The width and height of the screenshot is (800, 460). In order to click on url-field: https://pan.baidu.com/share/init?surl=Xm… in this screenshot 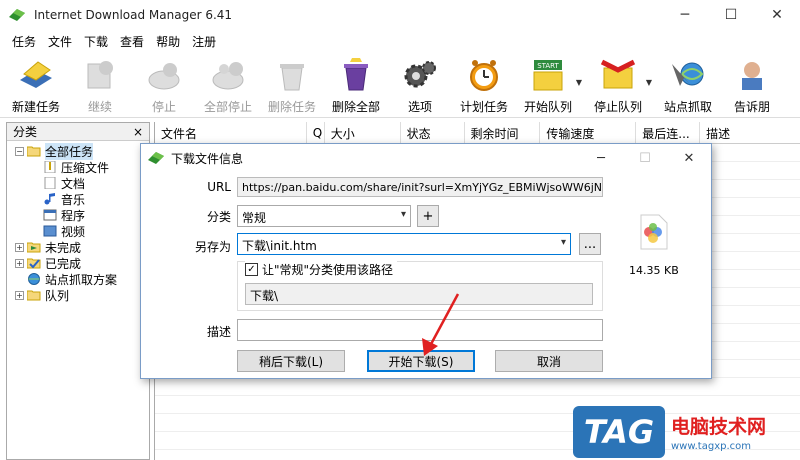, I will do `click(420, 187)`.